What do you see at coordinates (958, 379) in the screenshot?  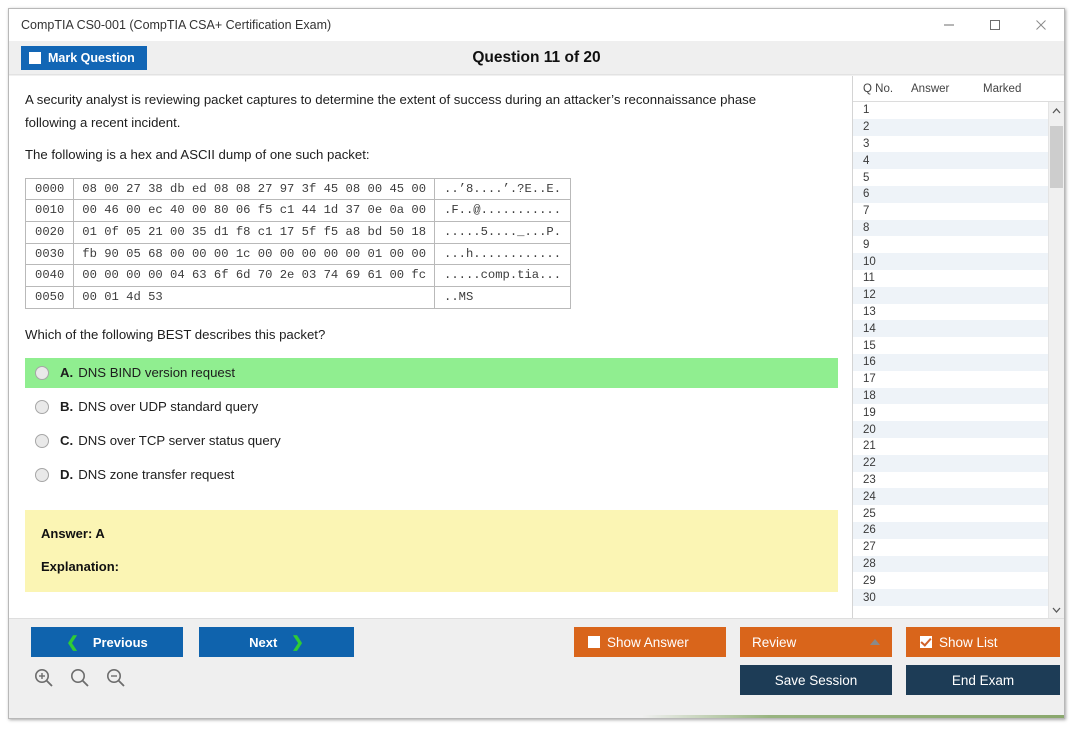 I see `question-list-row: 17` at bounding box center [958, 379].